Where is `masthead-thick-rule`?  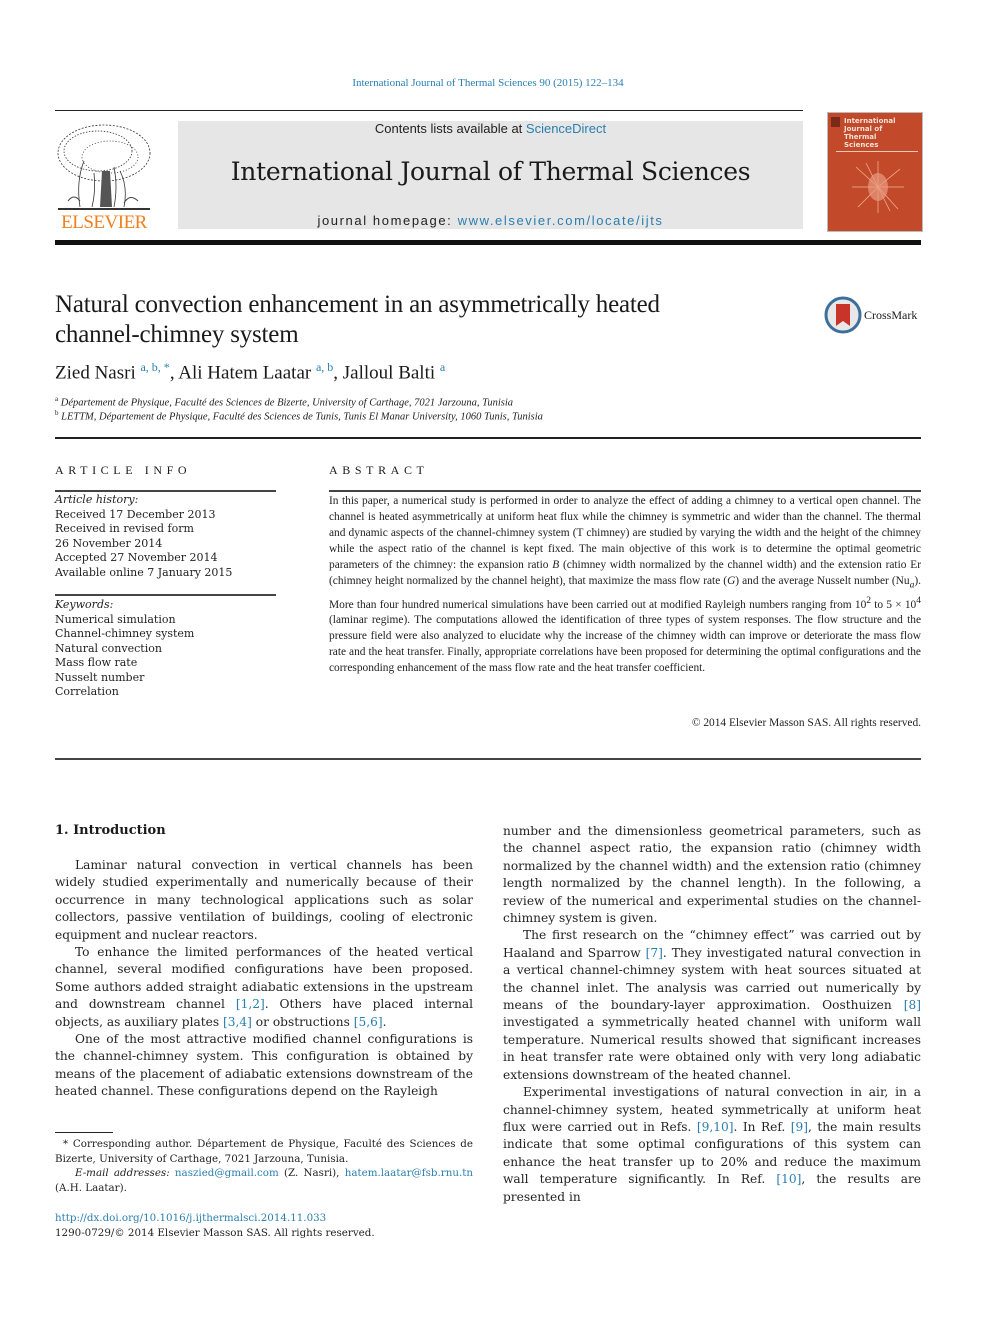 masthead-thick-rule is located at coordinates (488, 242).